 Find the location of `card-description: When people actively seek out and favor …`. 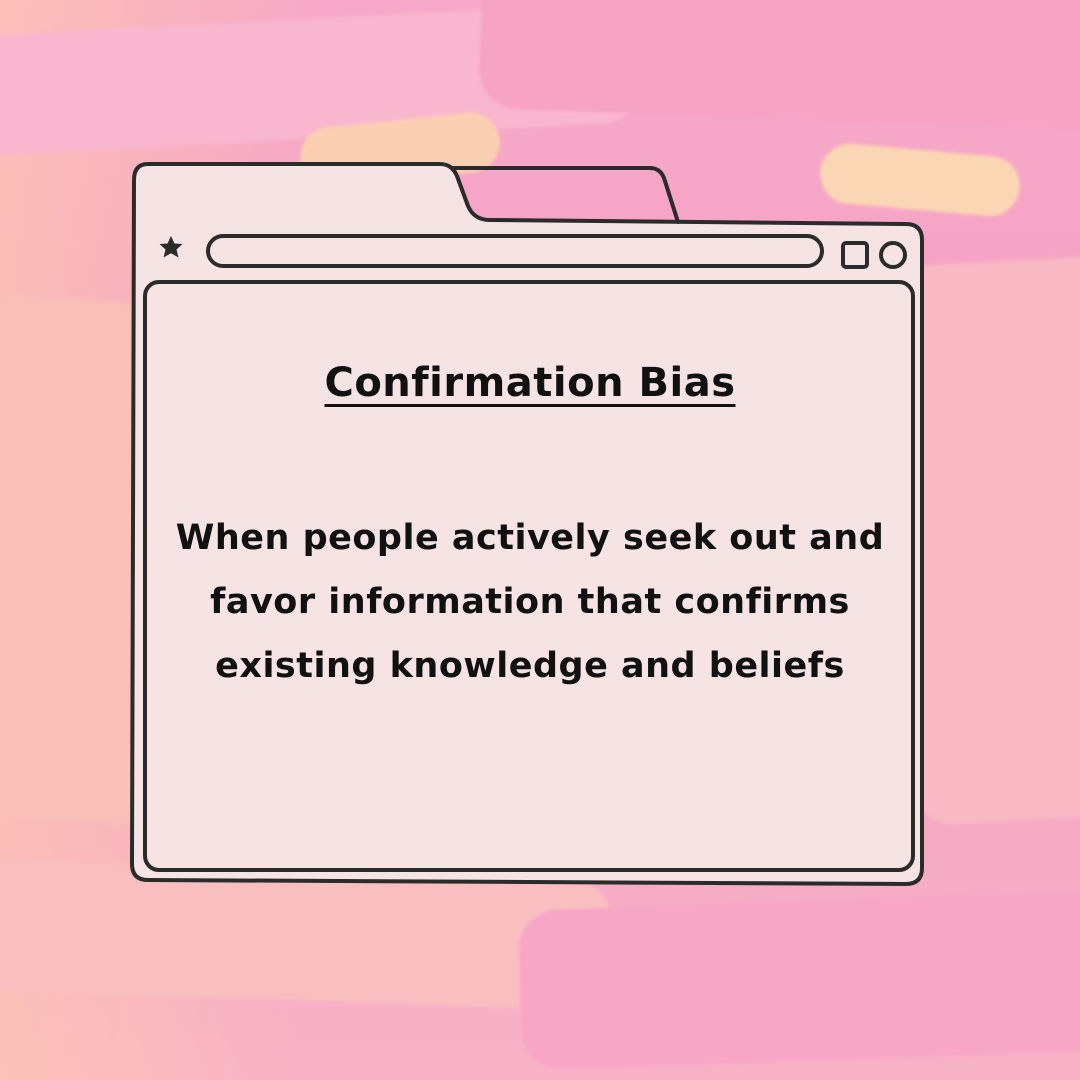

card-description: When people actively seek out and favor … is located at coordinates (530, 602).